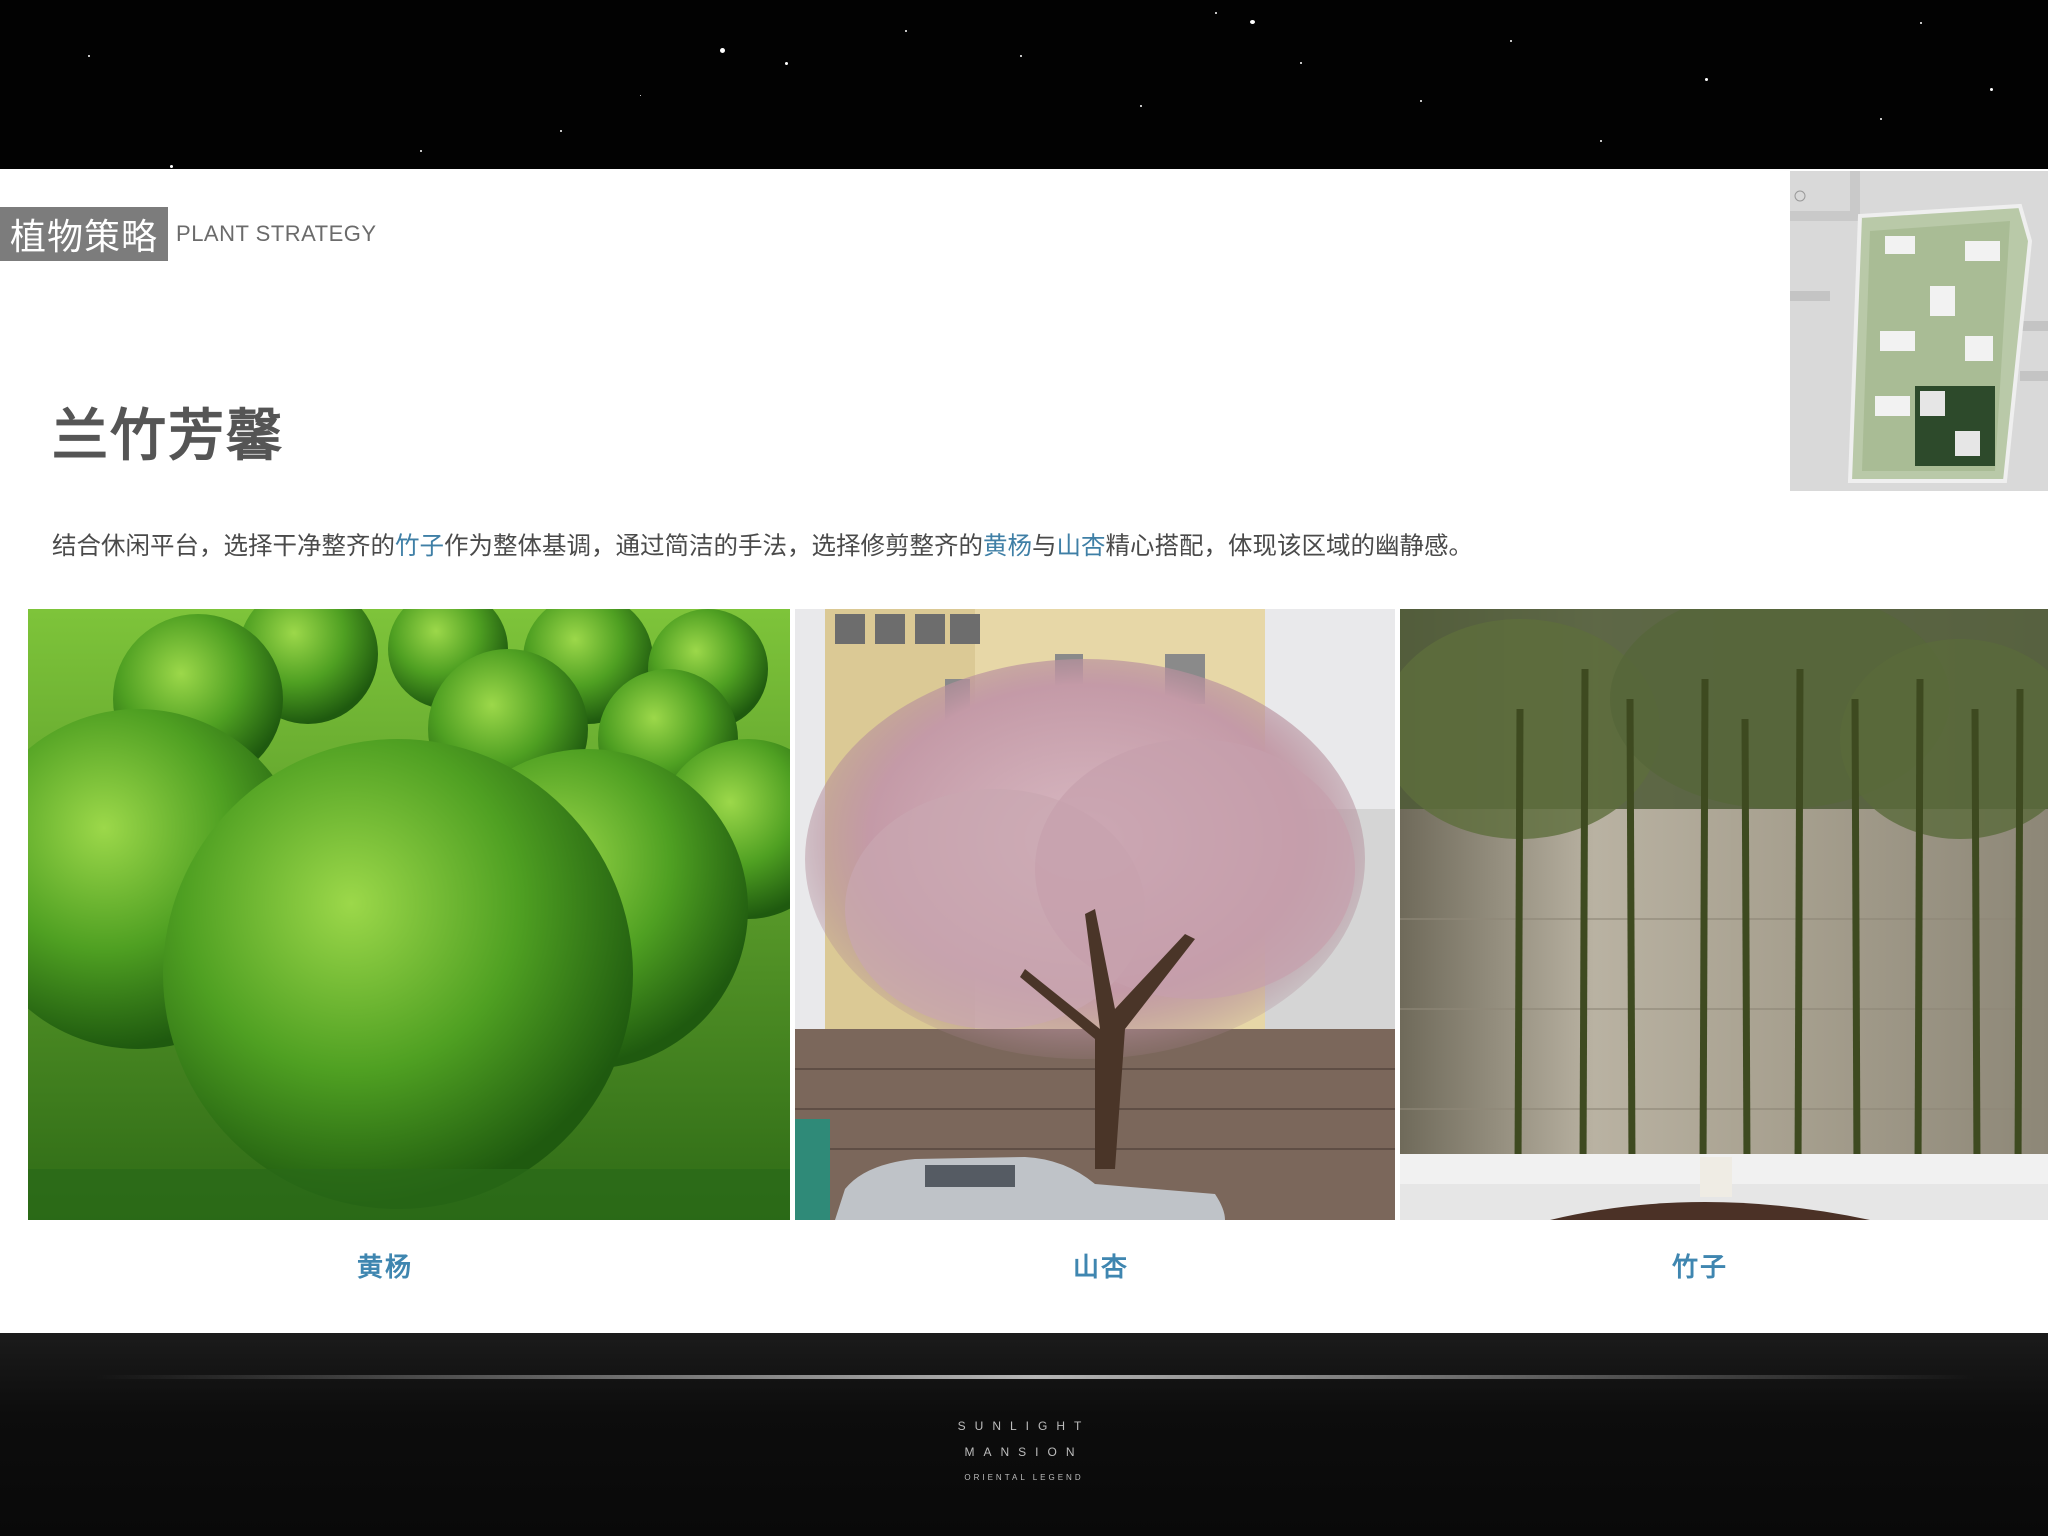 The width and height of the screenshot is (2048, 1536). I want to click on desc-part-1: 结合休闲平台，选择干净整齐的, so click(223, 545).